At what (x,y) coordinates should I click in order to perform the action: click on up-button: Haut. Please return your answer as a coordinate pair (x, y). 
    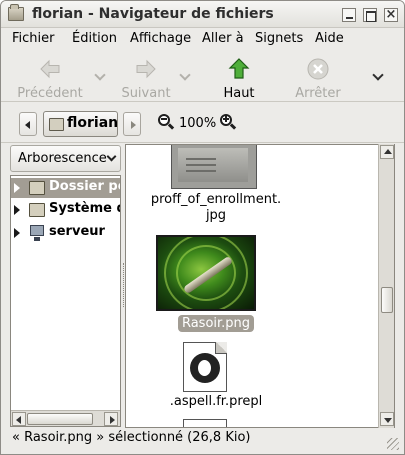
    Looking at the image, I should click on (239, 79).